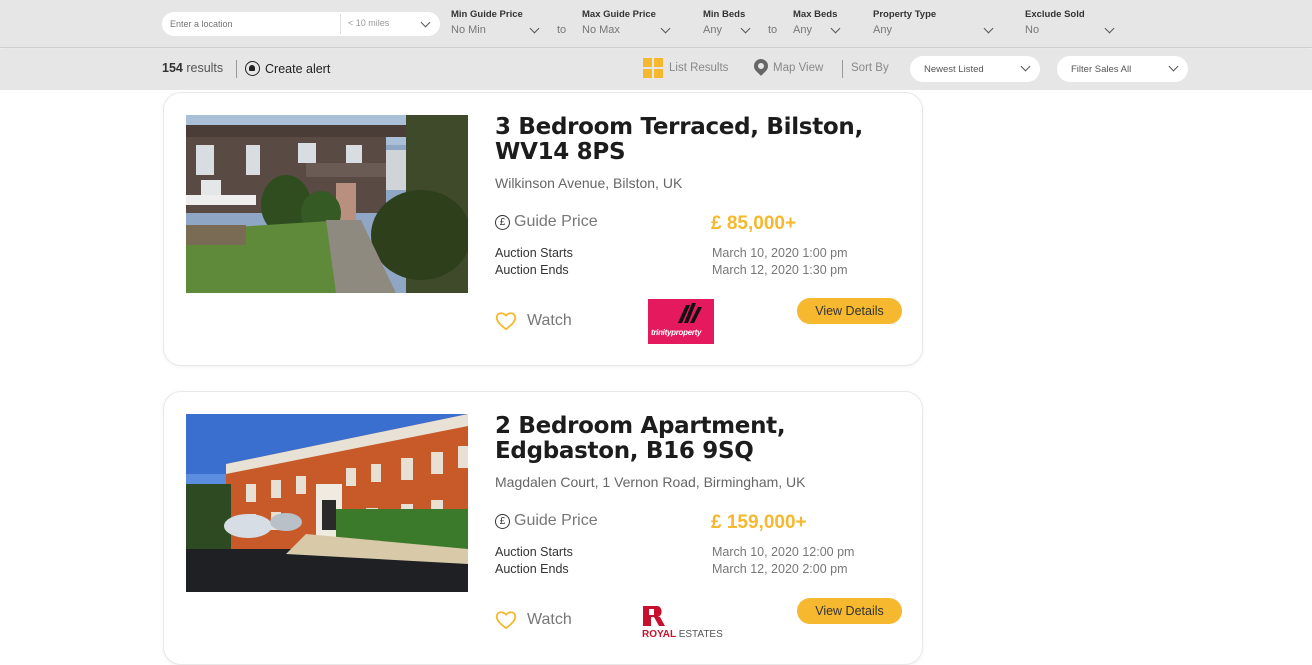 The width and height of the screenshot is (1312, 665). What do you see at coordinates (601, 30) in the screenshot?
I see `max-price-select: No Max` at bounding box center [601, 30].